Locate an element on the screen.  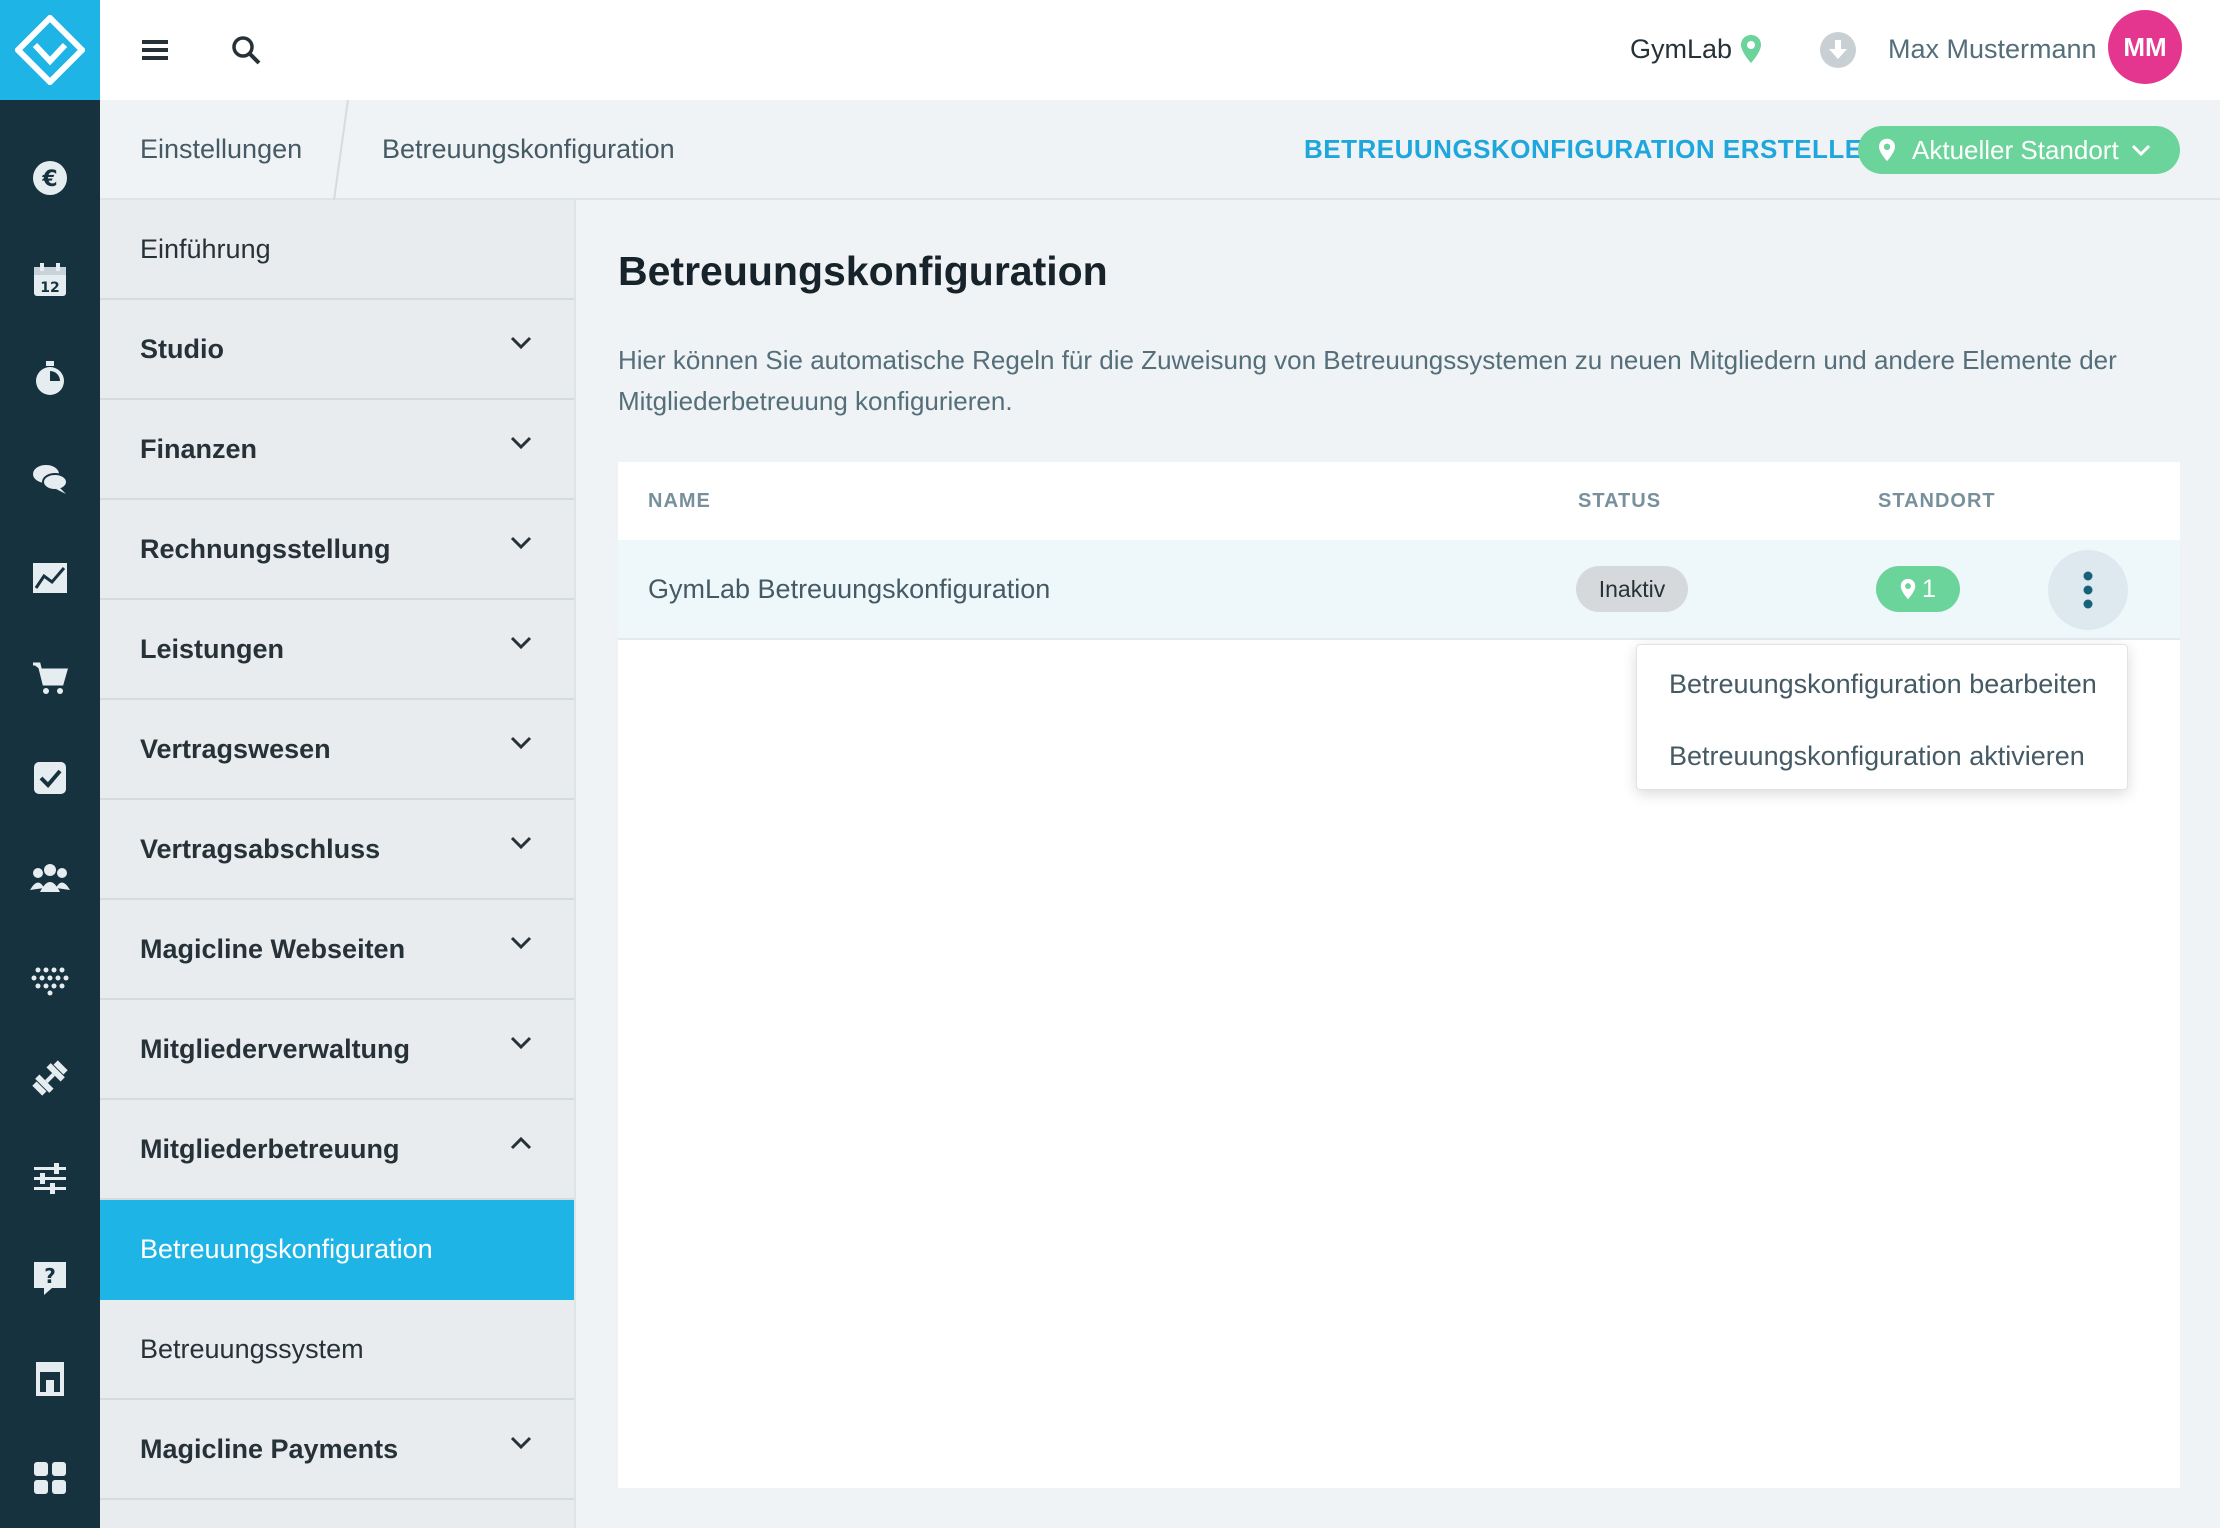
top-bar: GymLab Max Mustermann MM is located at coordinates (1160, 50).